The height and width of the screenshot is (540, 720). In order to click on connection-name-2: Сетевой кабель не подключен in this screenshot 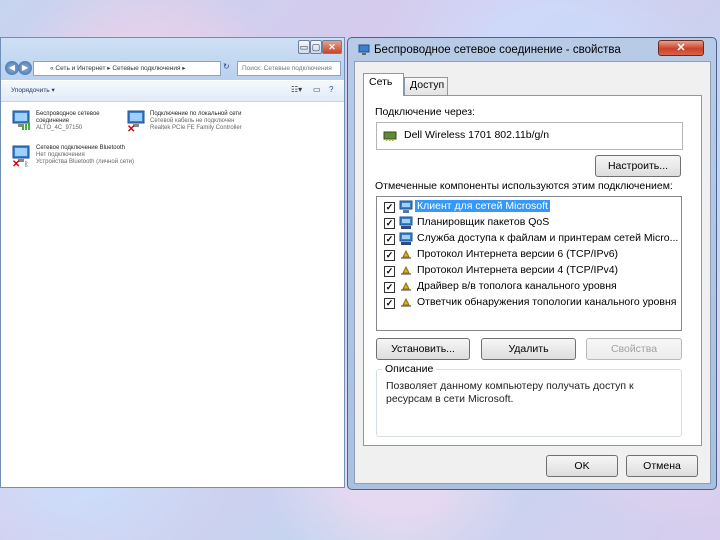, I will do `click(192, 121)`.